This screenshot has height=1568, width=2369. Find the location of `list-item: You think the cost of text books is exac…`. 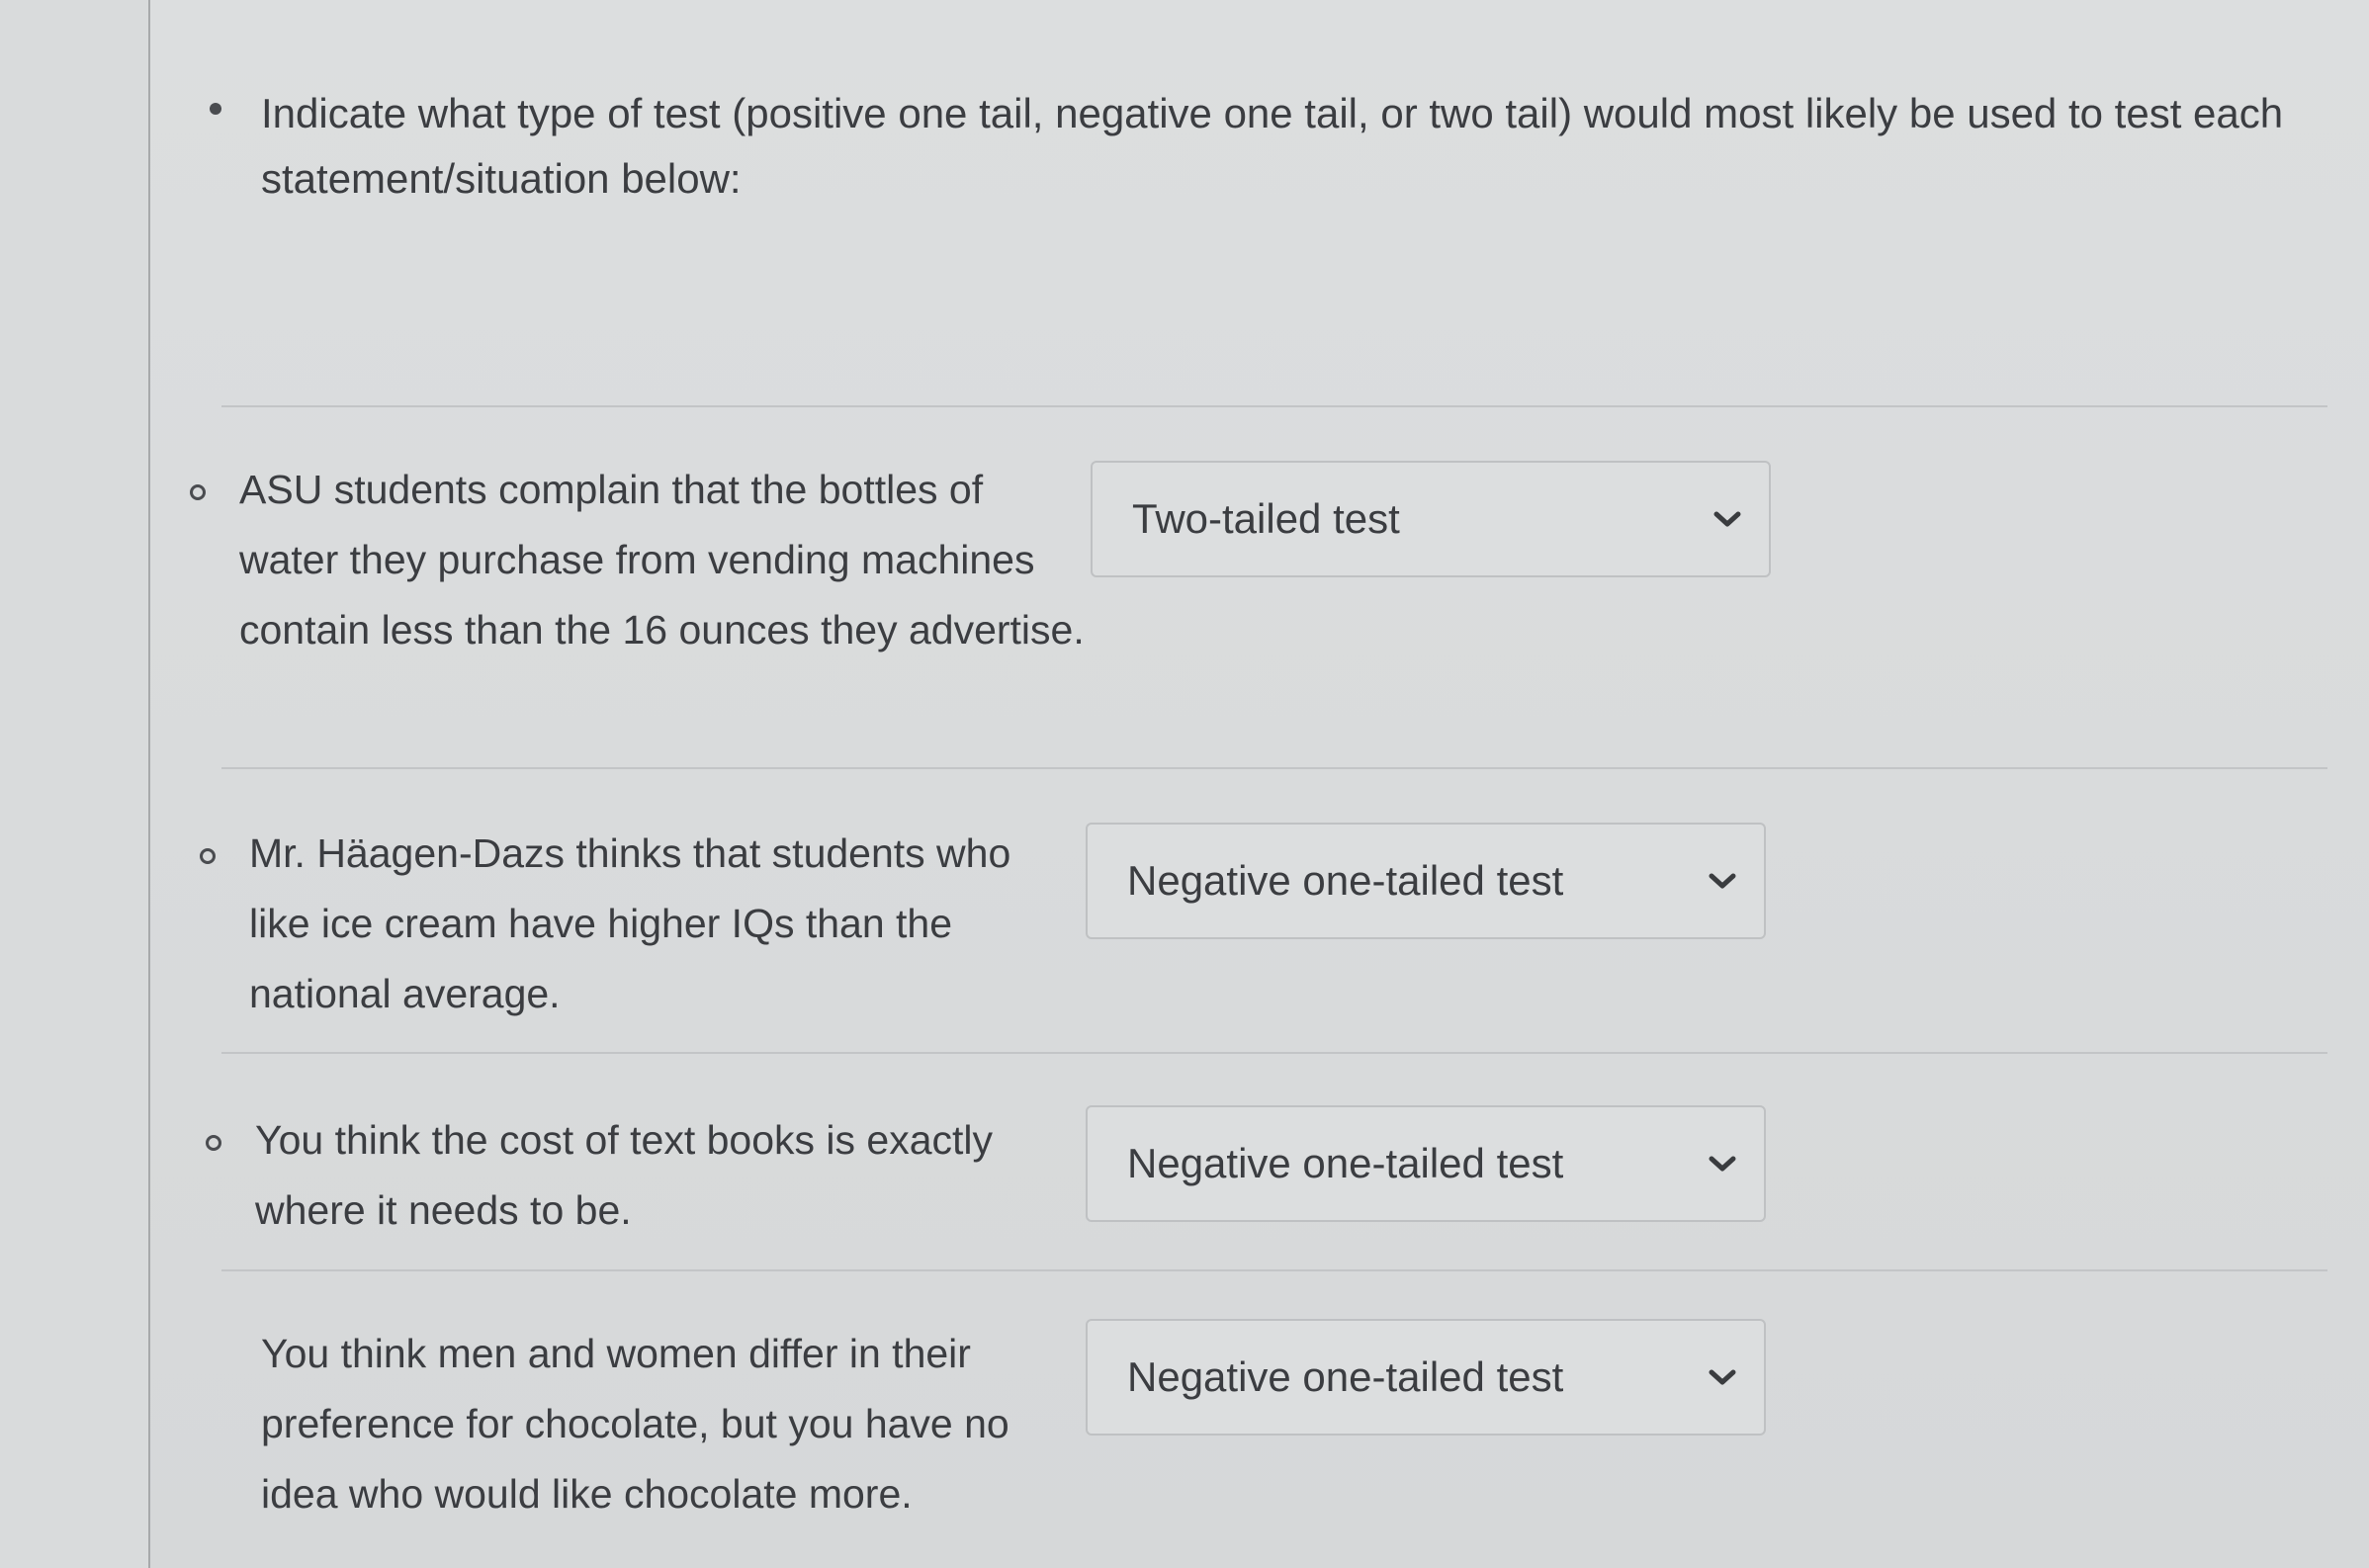

list-item: You think the cost of text books is exac… is located at coordinates (1253, 1179).